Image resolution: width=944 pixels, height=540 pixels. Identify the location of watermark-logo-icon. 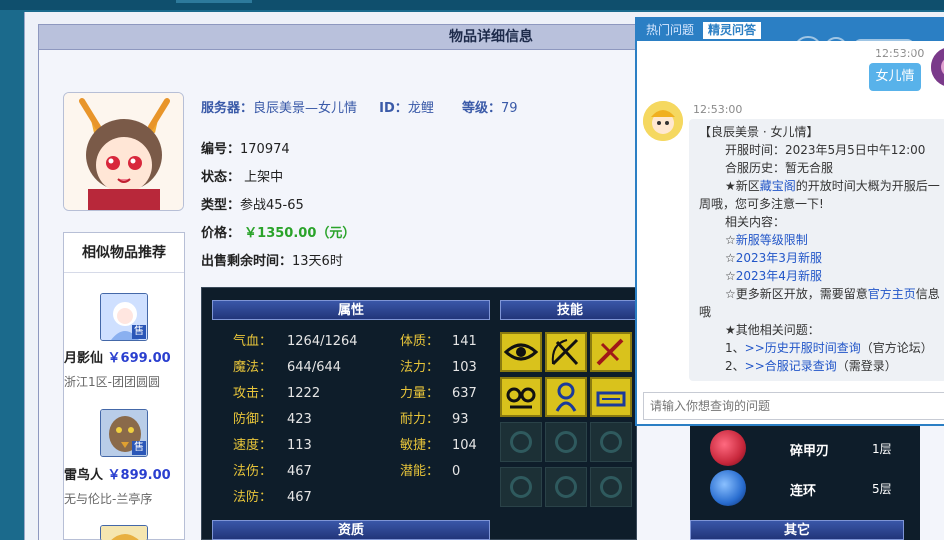
(855, 47).